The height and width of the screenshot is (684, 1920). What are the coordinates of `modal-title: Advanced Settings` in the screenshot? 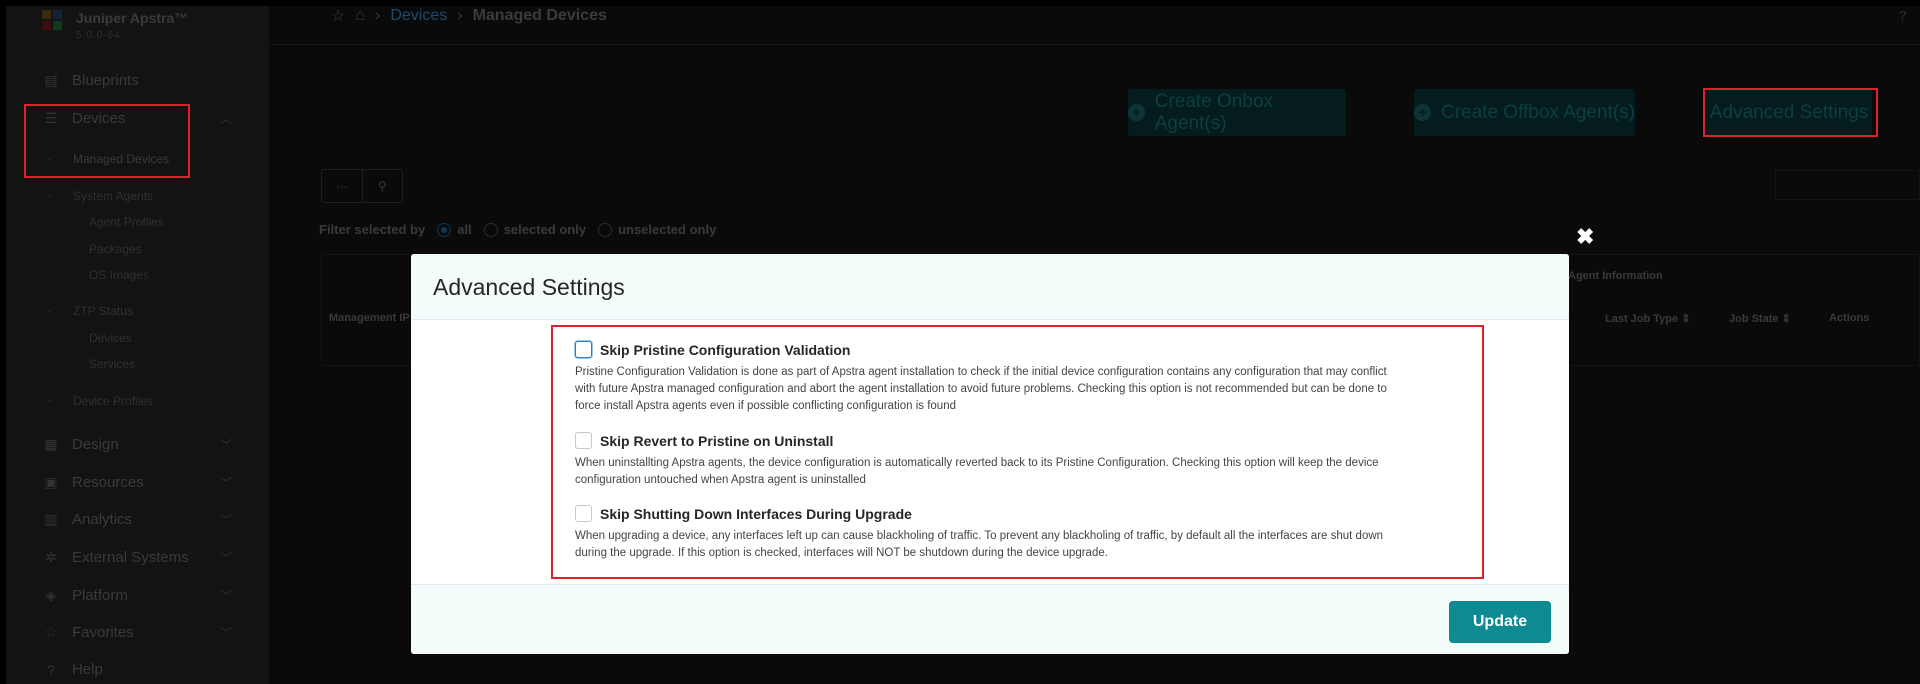 It's located at (529, 287).